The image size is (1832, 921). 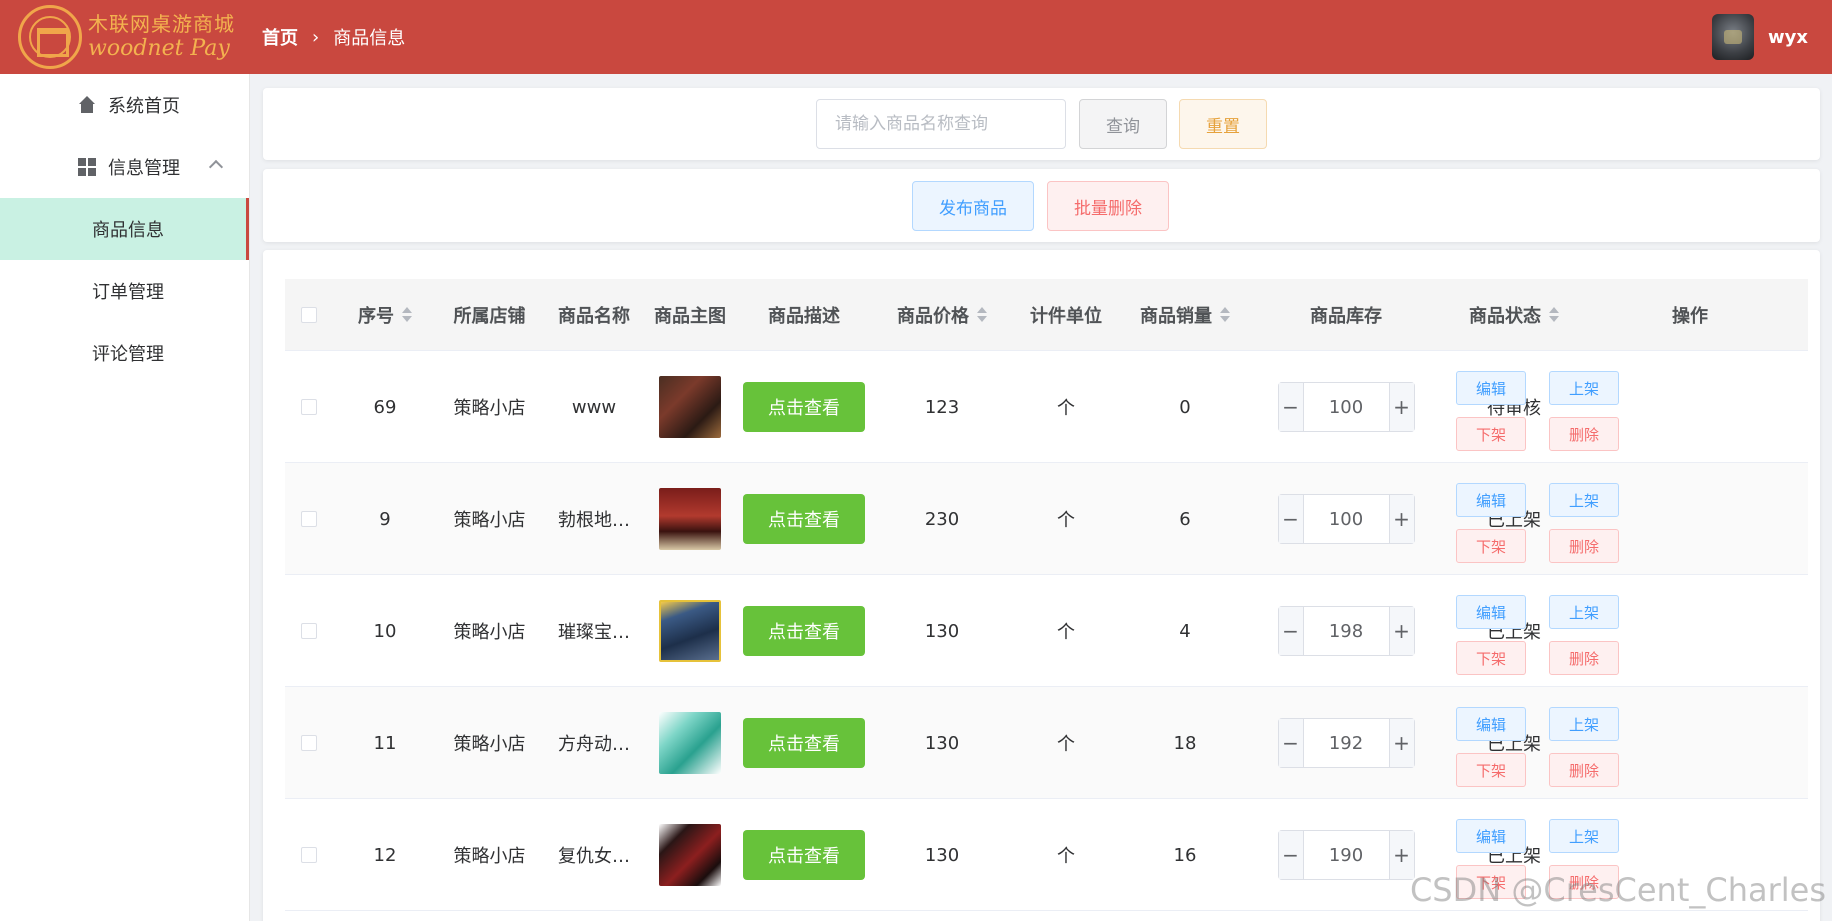 I want to click on product-name-search-input, so click(x=941, y=124).